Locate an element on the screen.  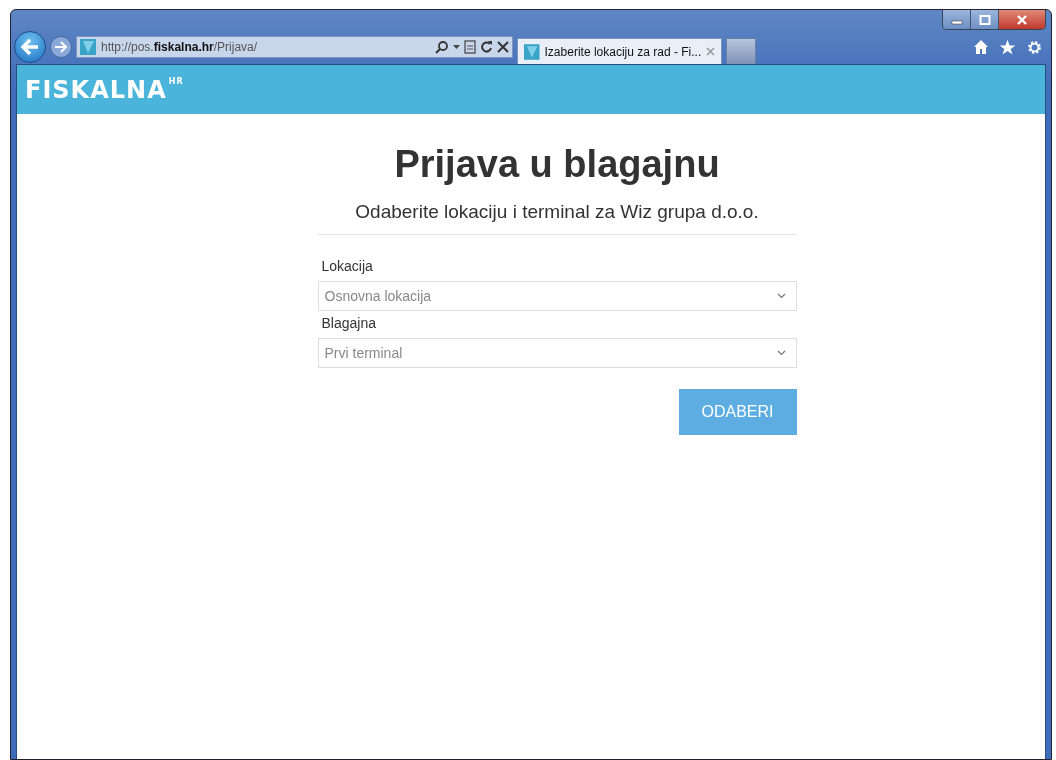
maximize-icon is located at coordinates (984, 19).